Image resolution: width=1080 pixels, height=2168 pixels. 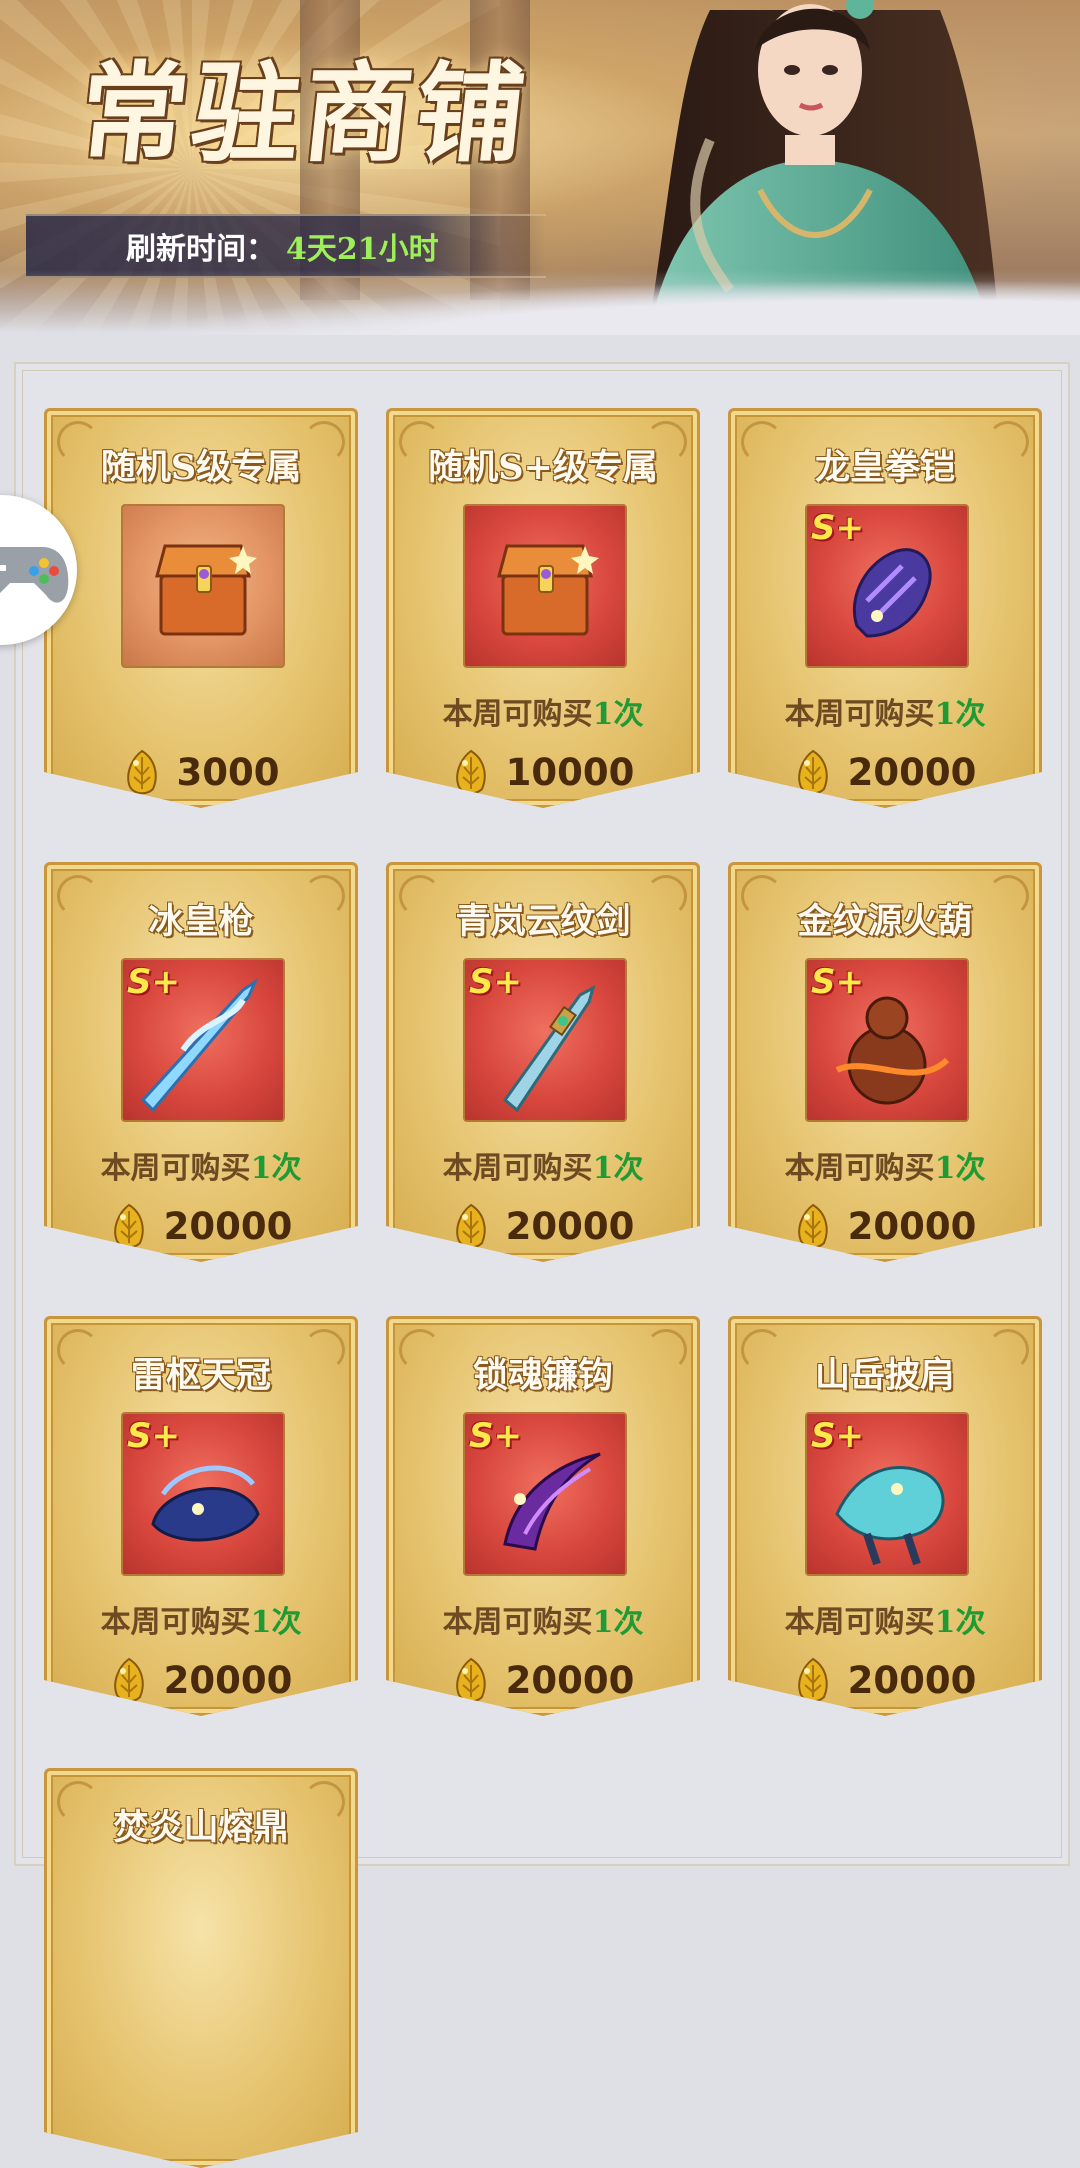 What do you see at coordinates (543, 467) in the screenshot?
I see `item-name: 随机S+级专属` at bounding box center [543, 467].